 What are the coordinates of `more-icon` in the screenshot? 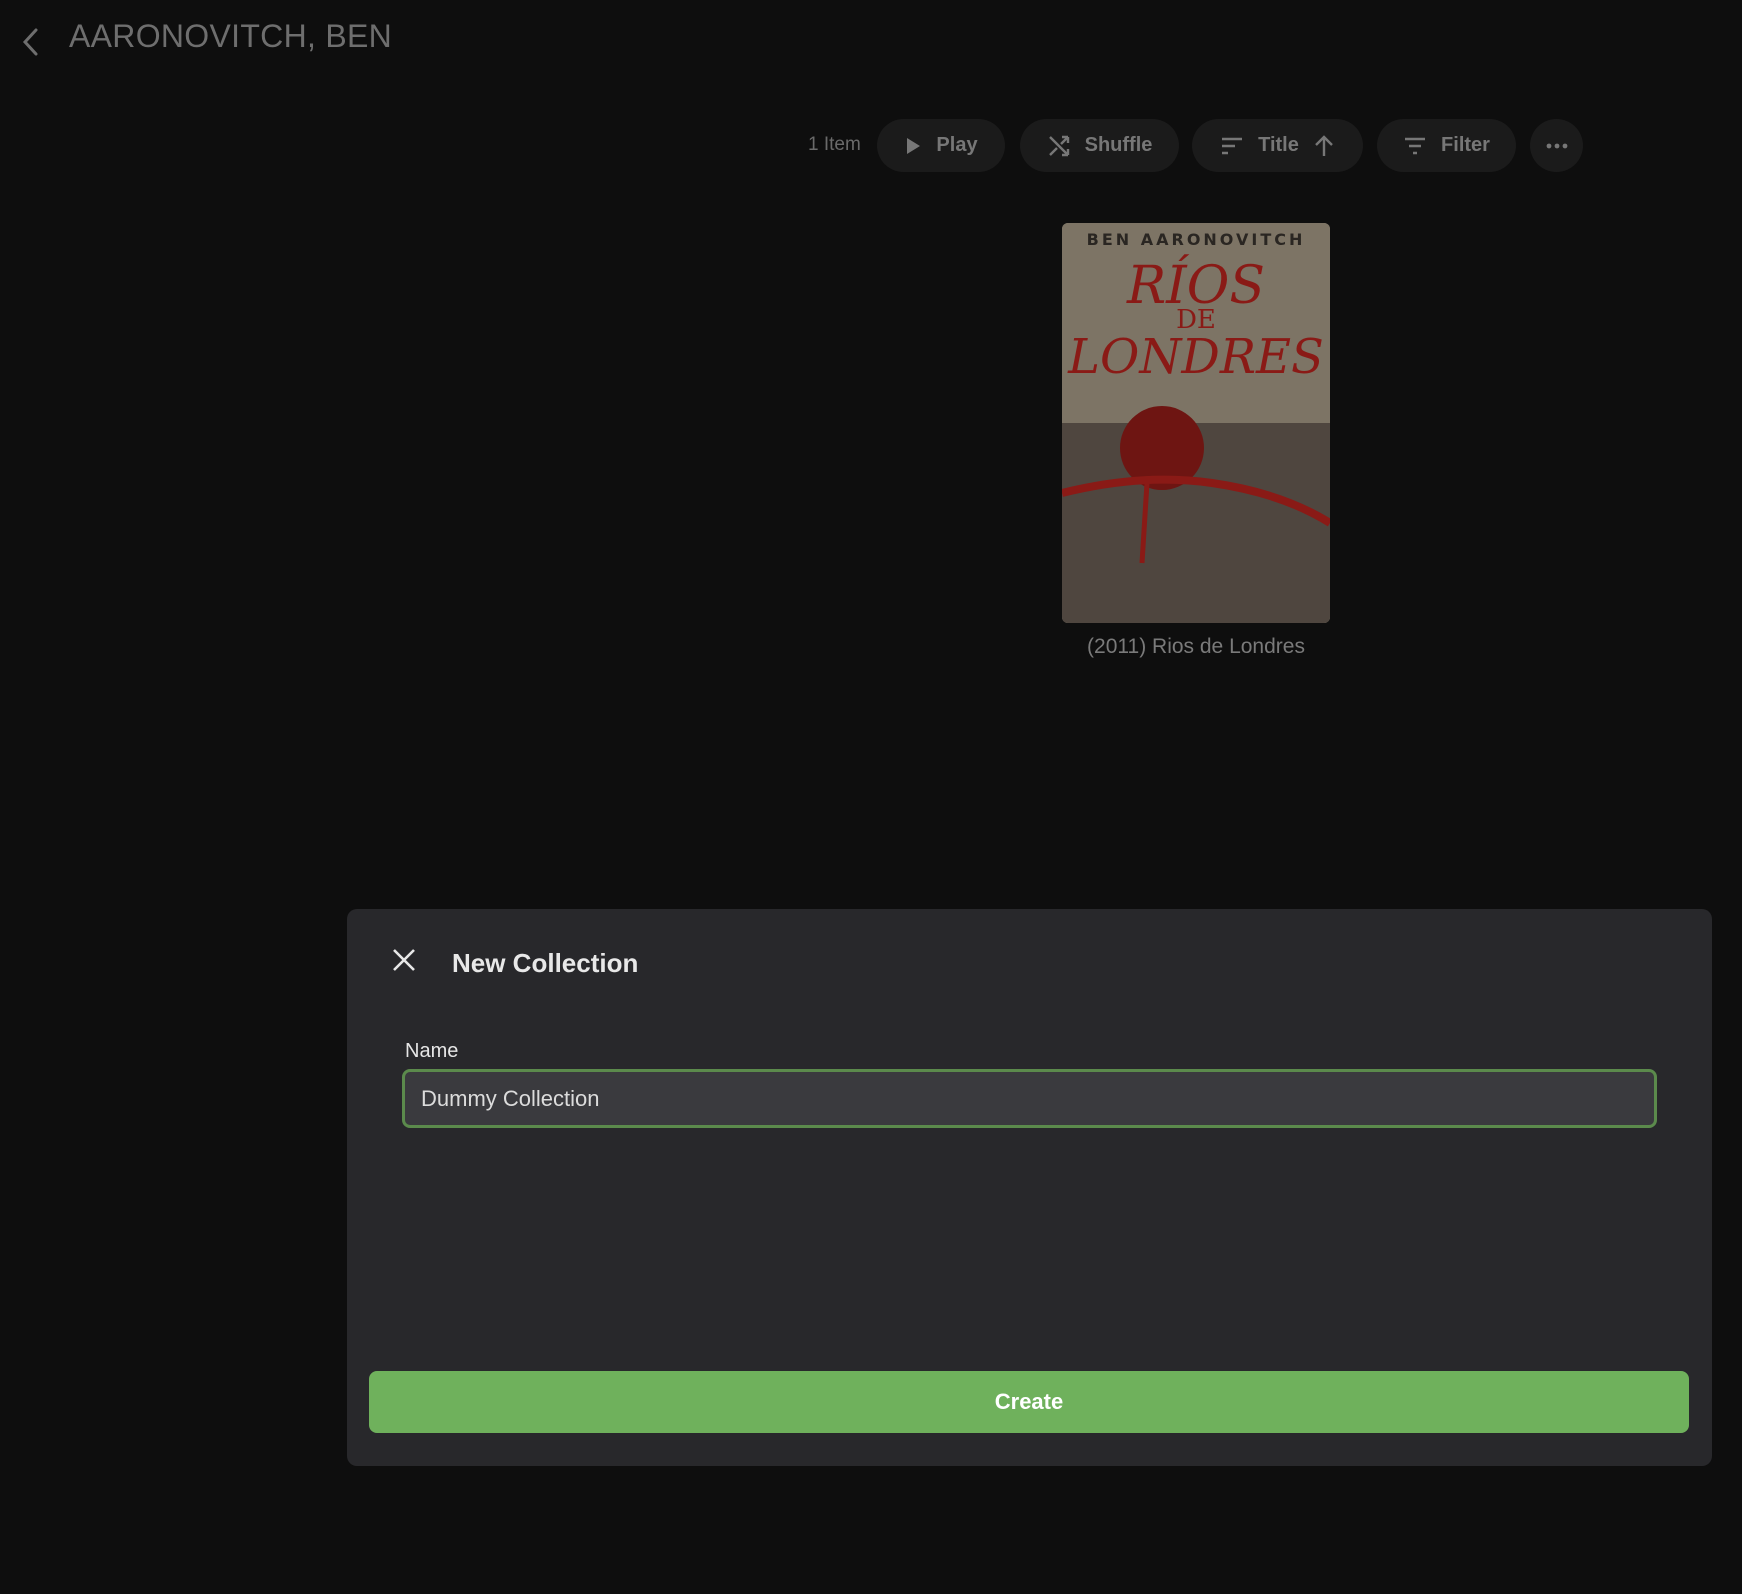 It's located at (1556, 145).